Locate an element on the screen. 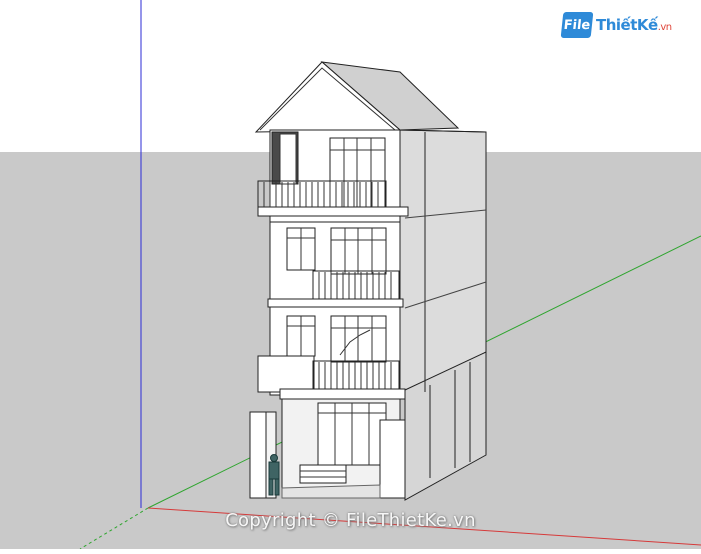  top-balcony-slab is located at coordinates (333, 211).